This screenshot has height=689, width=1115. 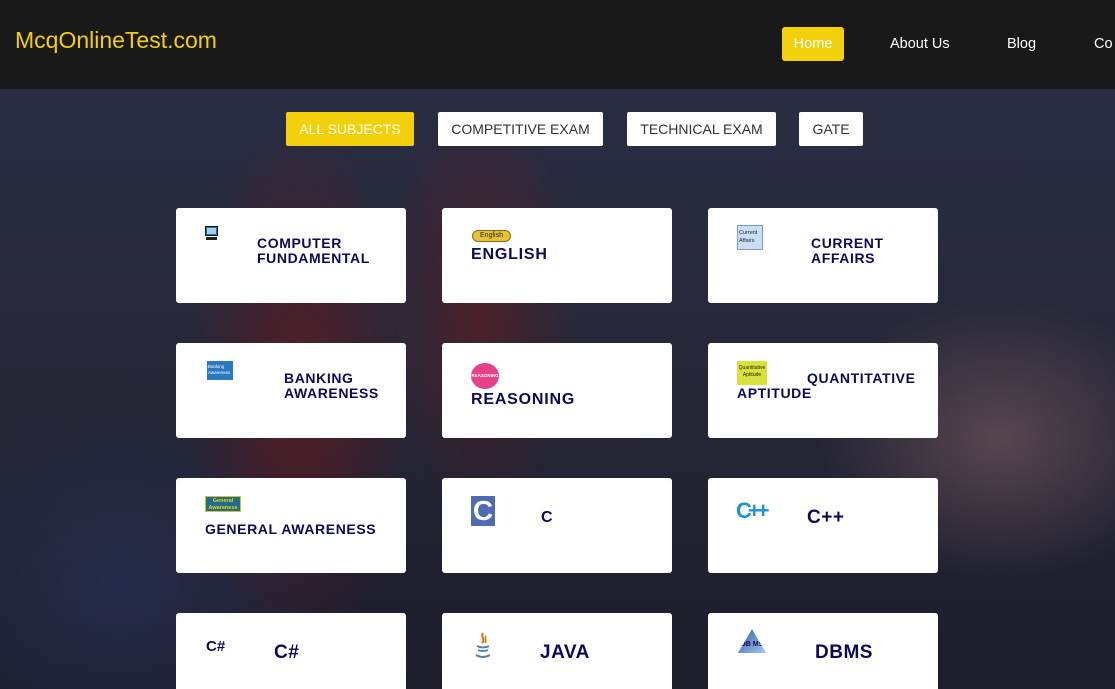 What do you see at coordinates (844, 652) in the screenshot?
I see `card-title: DBMS` at bounding box center [844, 652].